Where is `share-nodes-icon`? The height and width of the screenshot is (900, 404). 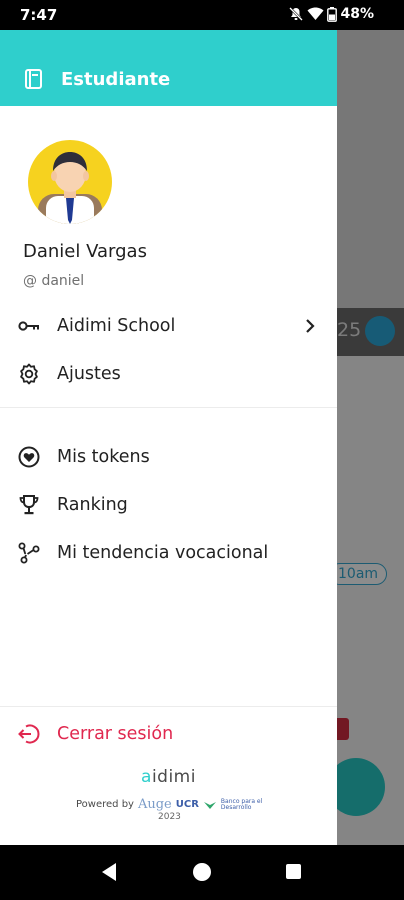 share-nodes-icon is located at coordinates (29, 553).